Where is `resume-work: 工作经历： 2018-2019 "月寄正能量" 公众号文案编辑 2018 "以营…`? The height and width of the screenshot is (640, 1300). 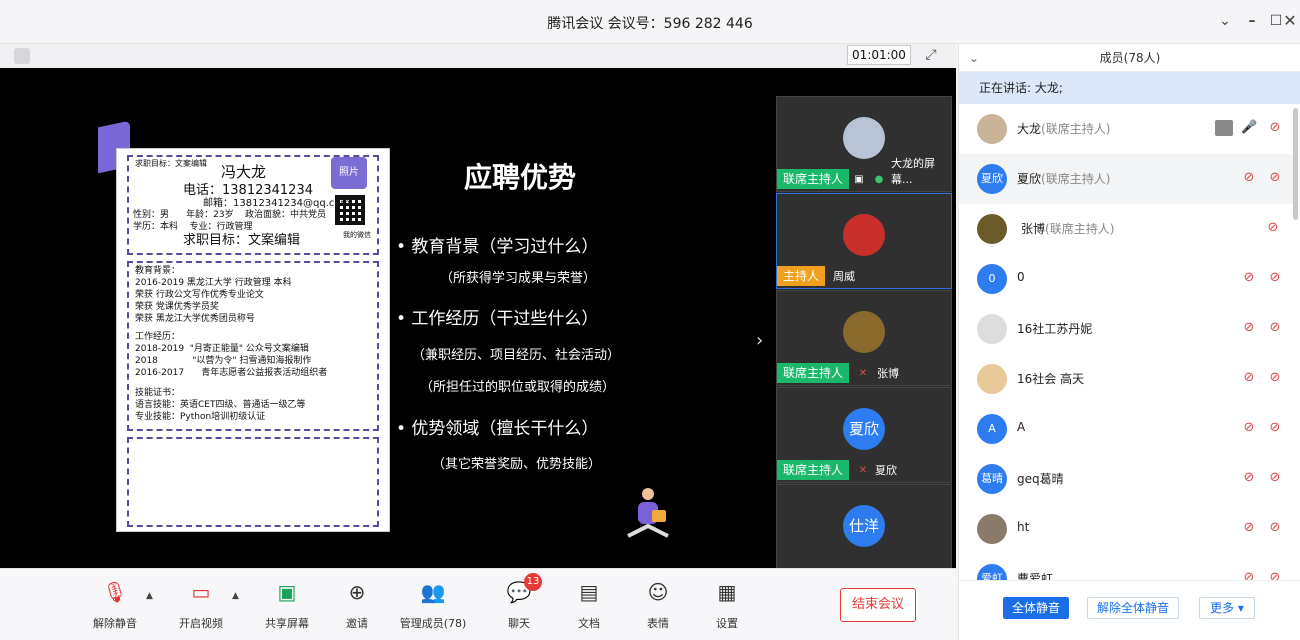 resume-work: 工作经历： 2018-2019 "月寄正能量" 公众号文案编辑 2018 "以营… is located at coordinates (231, 355).